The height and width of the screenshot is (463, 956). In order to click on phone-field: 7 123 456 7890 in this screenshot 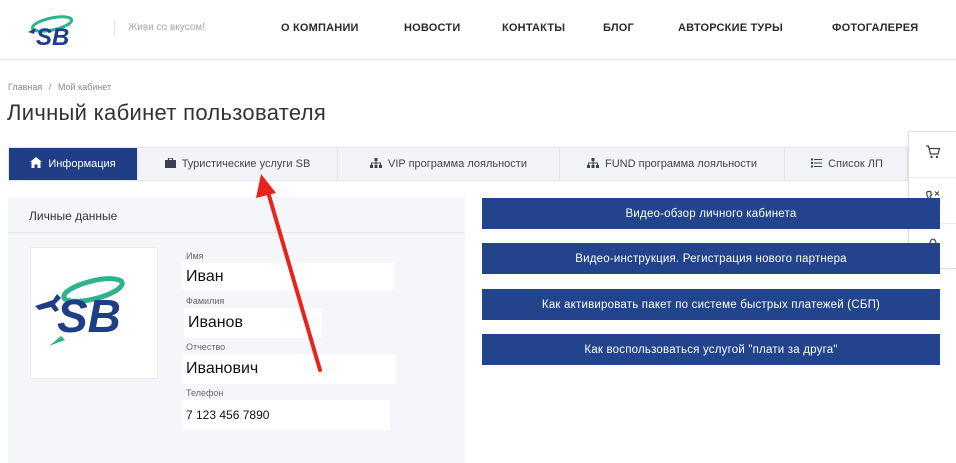, I will do `click(286, 415)`.